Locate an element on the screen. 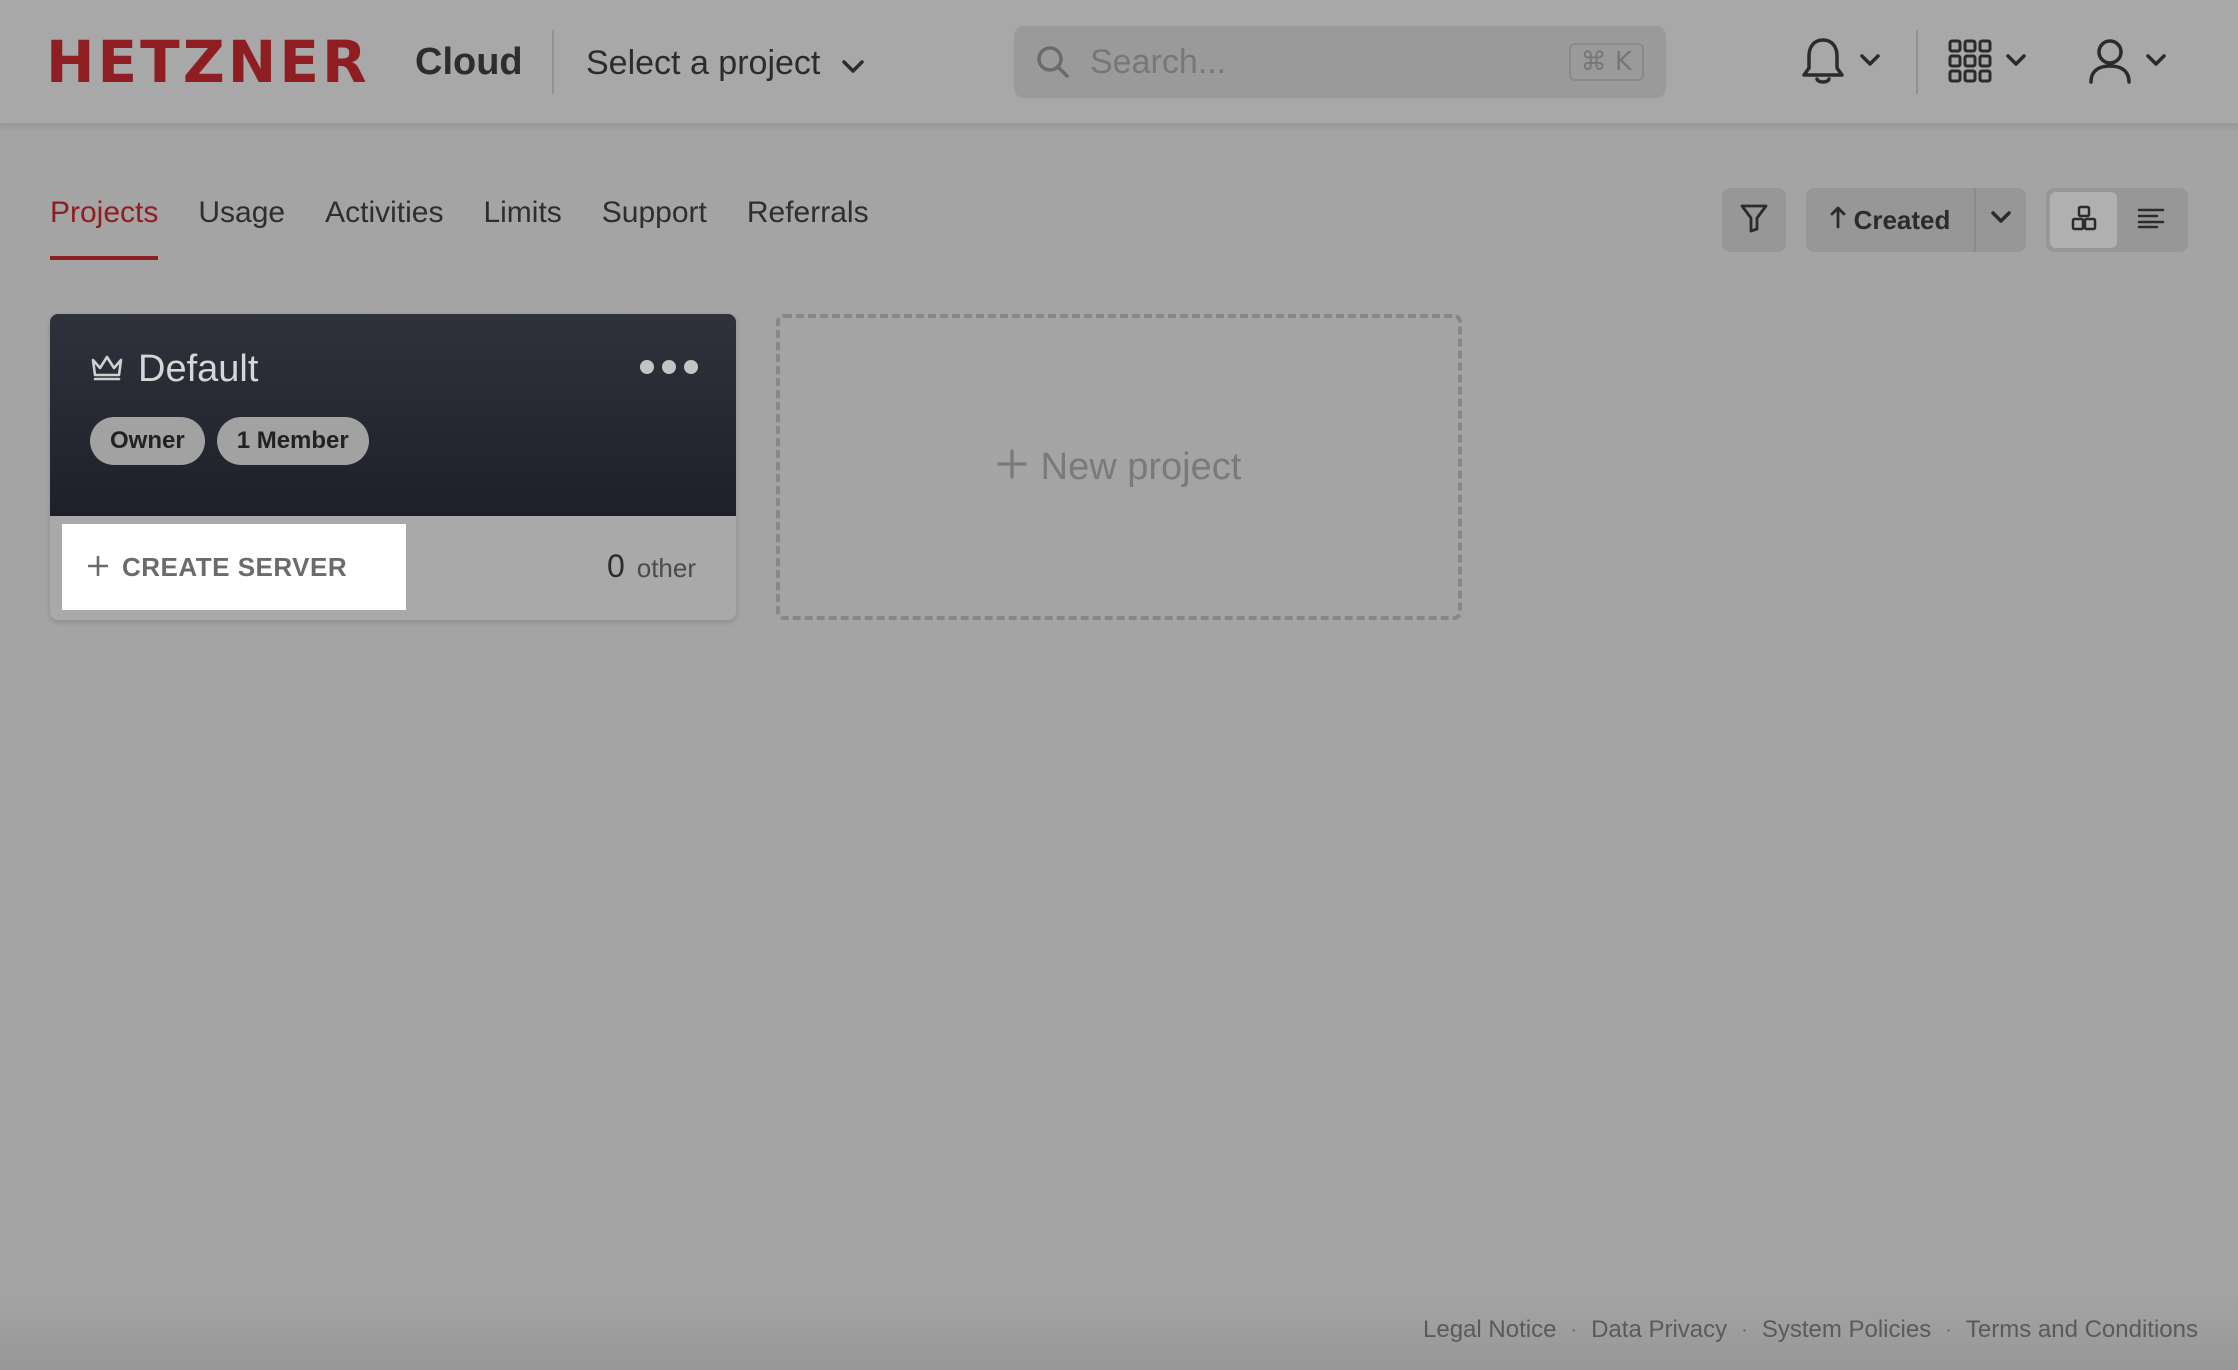 This screenshot has height=1370, width=2238. system-policies-link: System Policies is located at coordinates (1846, 1330).